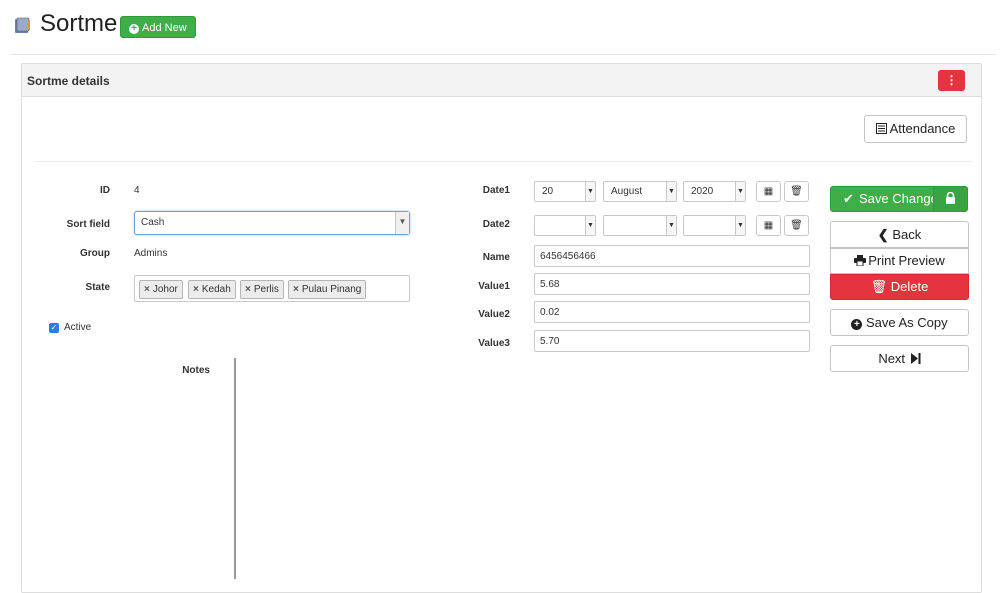 This screenshot has width=1000, height=593. What do you see at coordinates (196, 370) in the screenshot?
I see `notes-label: Notes` at bounding box center [196, 370].